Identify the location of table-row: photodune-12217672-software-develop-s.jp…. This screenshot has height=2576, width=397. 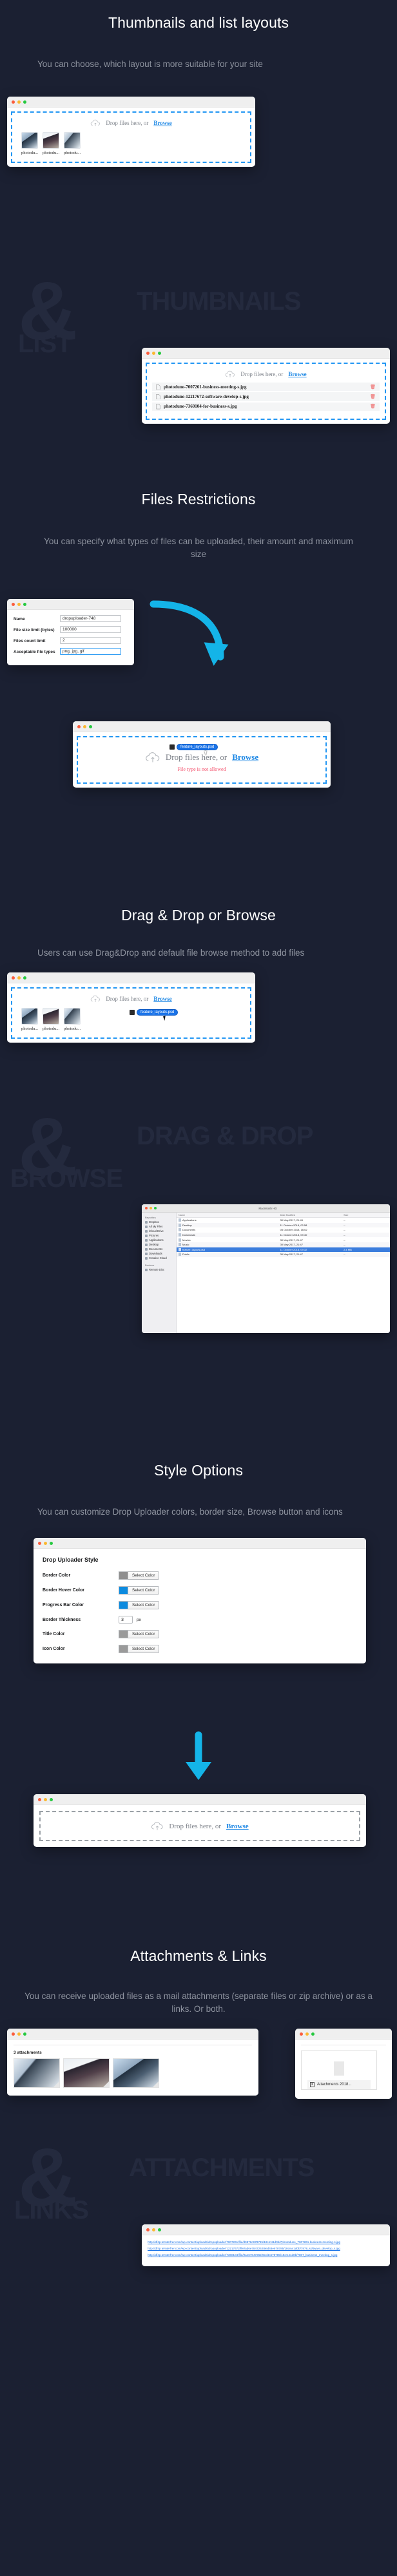
(266, 397).